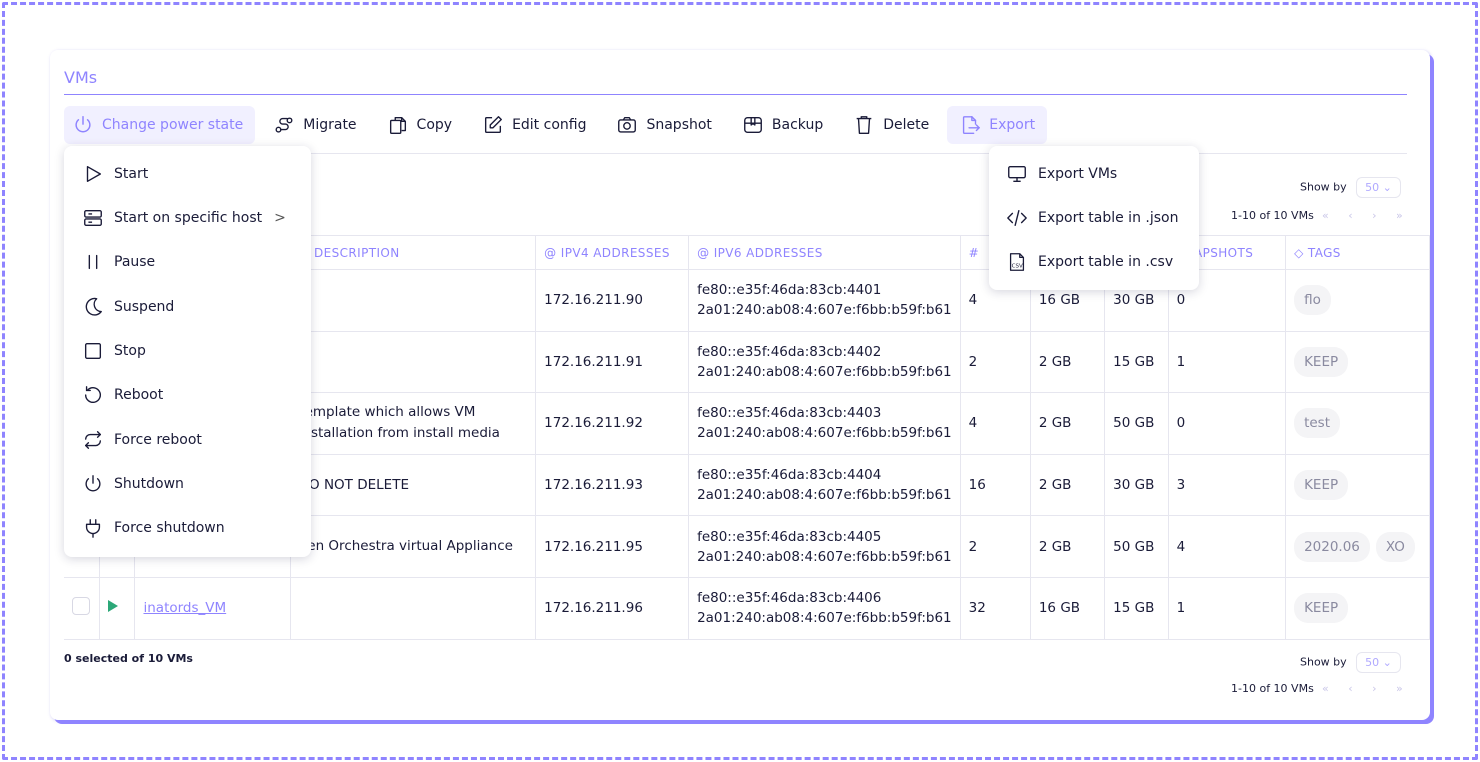  What do you see at coordinates (789, 351) in the screenshot?
I see `ipv6-line: fe80::e35f:46da:83cb:4402` at bounding box center [789, 351].